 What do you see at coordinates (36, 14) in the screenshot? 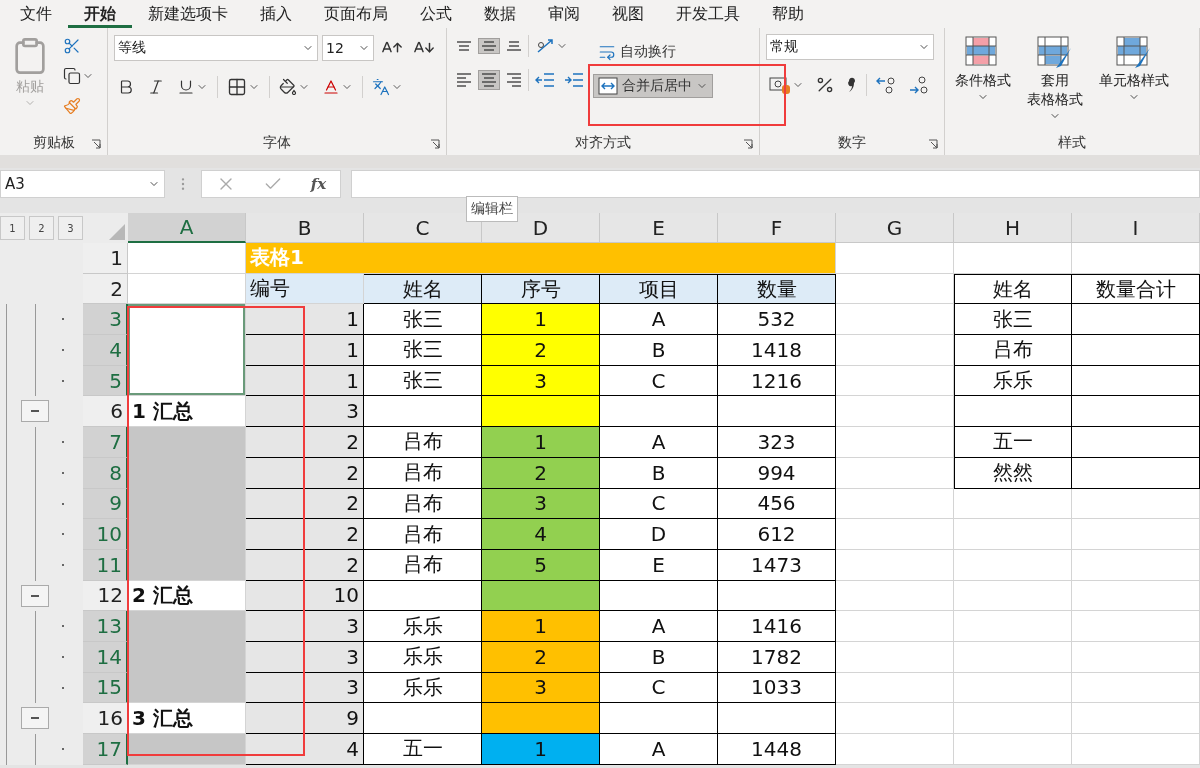
I see `menu-tab: 文件` at bounding box center [36, 14].